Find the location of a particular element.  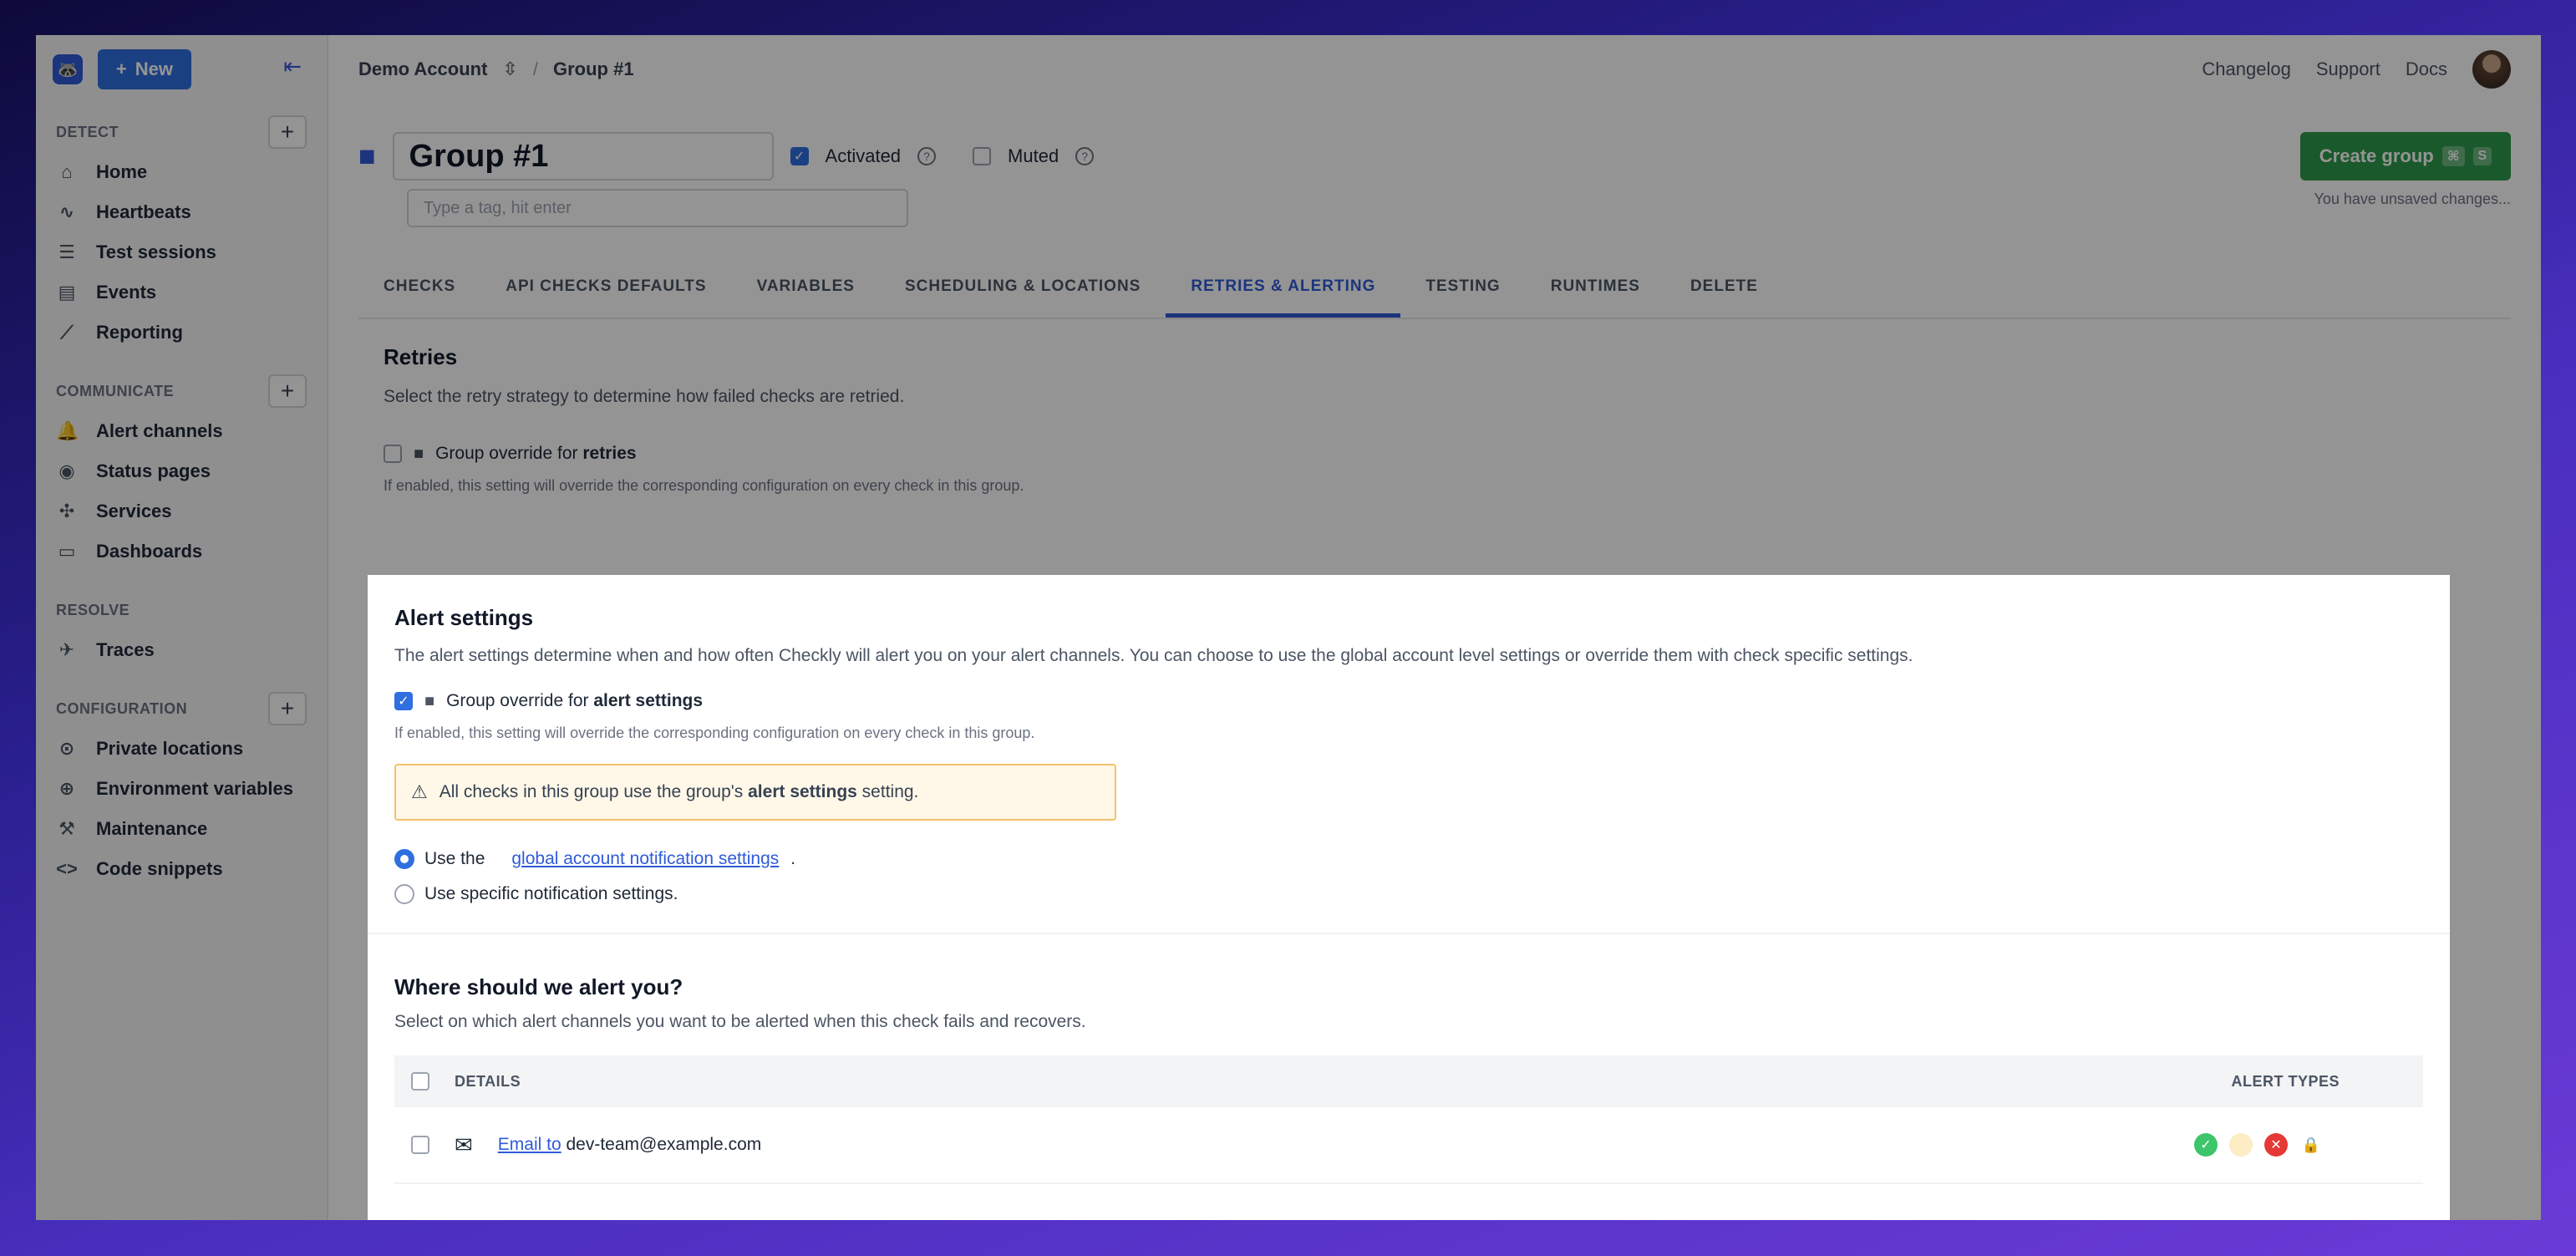

sidebar-item-environment-variables: ⊕ Environment variables is located at coordinates (181, 789).